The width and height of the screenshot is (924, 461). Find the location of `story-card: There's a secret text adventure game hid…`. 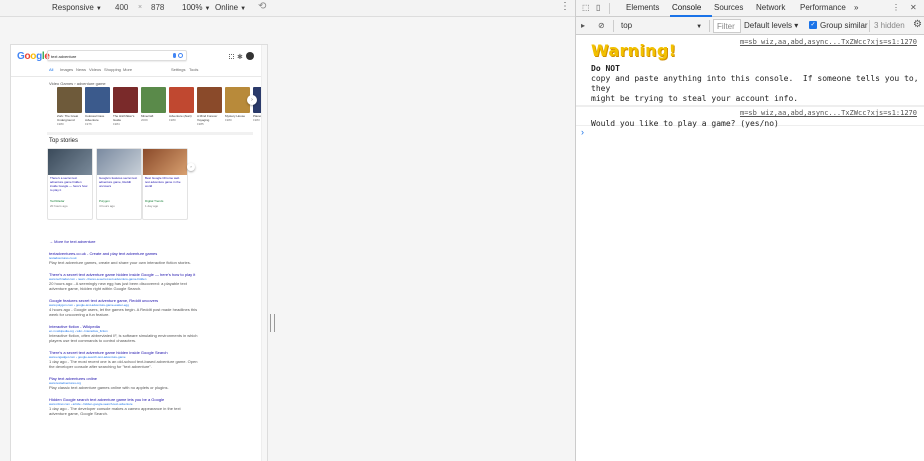

story-card: There's a secret text adventure game hid… is located at coordinates (70, 184).